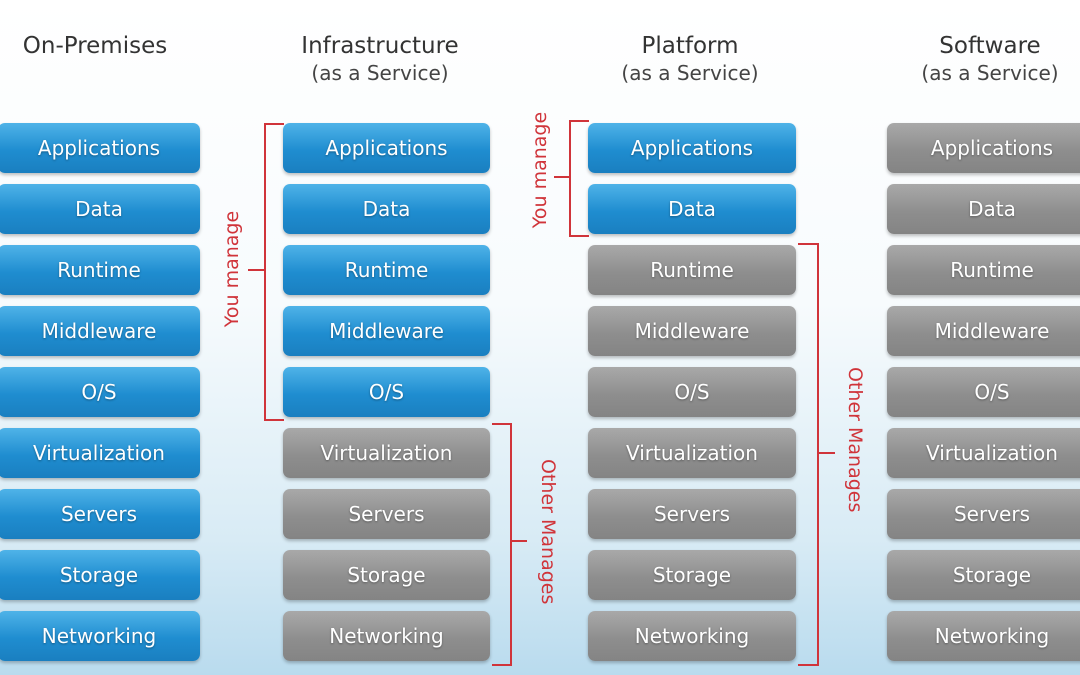  I want to click on iaas-you-manage-tick, so click(256, 270).